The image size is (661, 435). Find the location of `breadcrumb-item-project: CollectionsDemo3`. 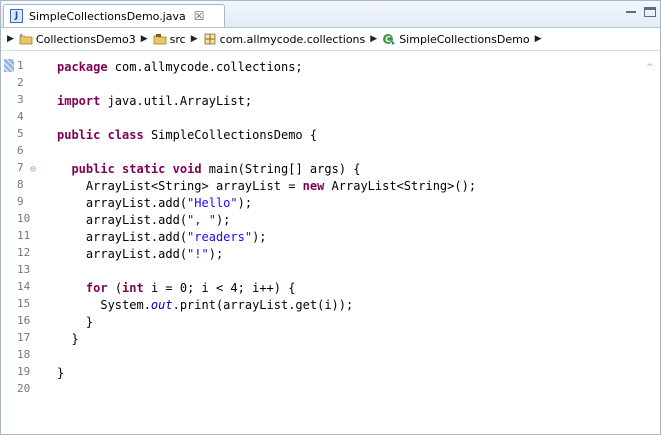

breadcrumb-item-project: CollectionsDemo3 is located at coordinates (77, 39).